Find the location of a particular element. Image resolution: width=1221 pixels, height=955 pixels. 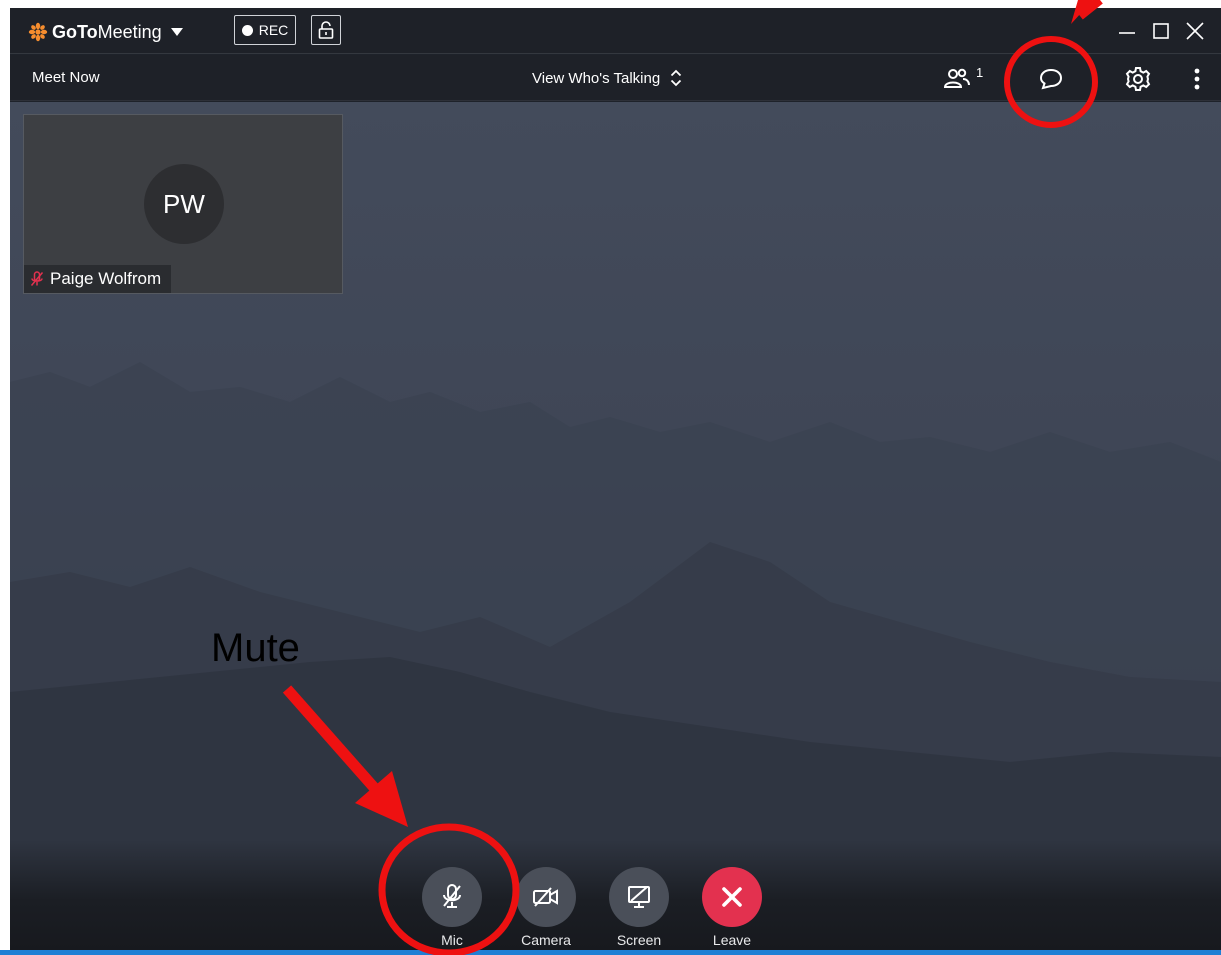

more-options-button is located at coordinates (1197, 79).